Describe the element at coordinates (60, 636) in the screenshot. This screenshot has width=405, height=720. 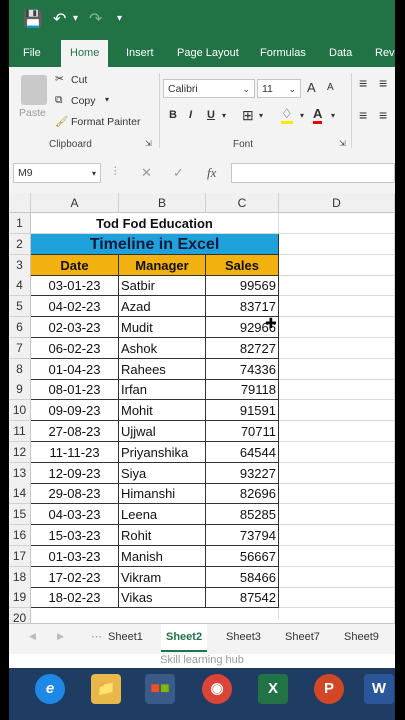
I see `scroll-right-icon: ▶` at that location.